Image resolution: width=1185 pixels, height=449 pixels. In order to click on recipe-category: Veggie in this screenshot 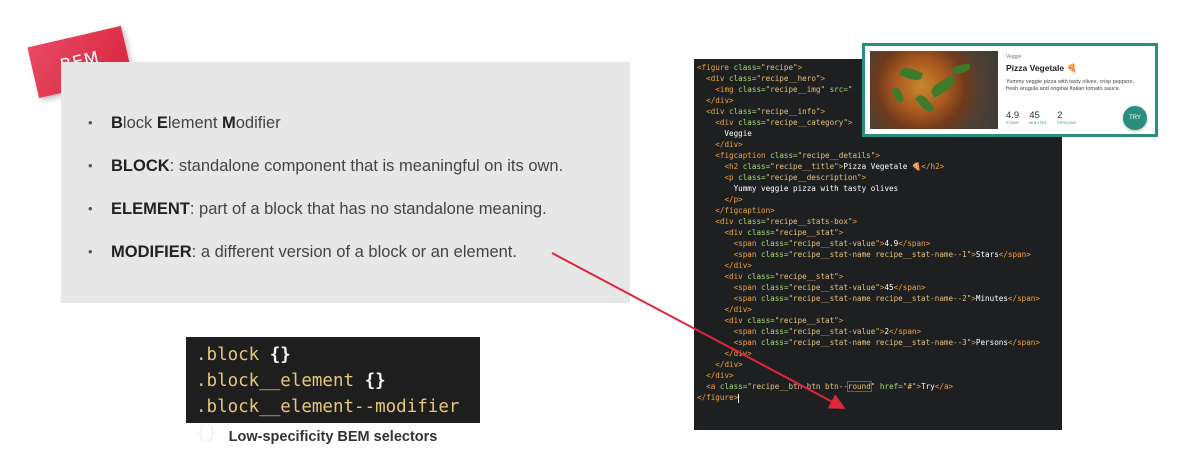, I will do `click(1014, 57)`.